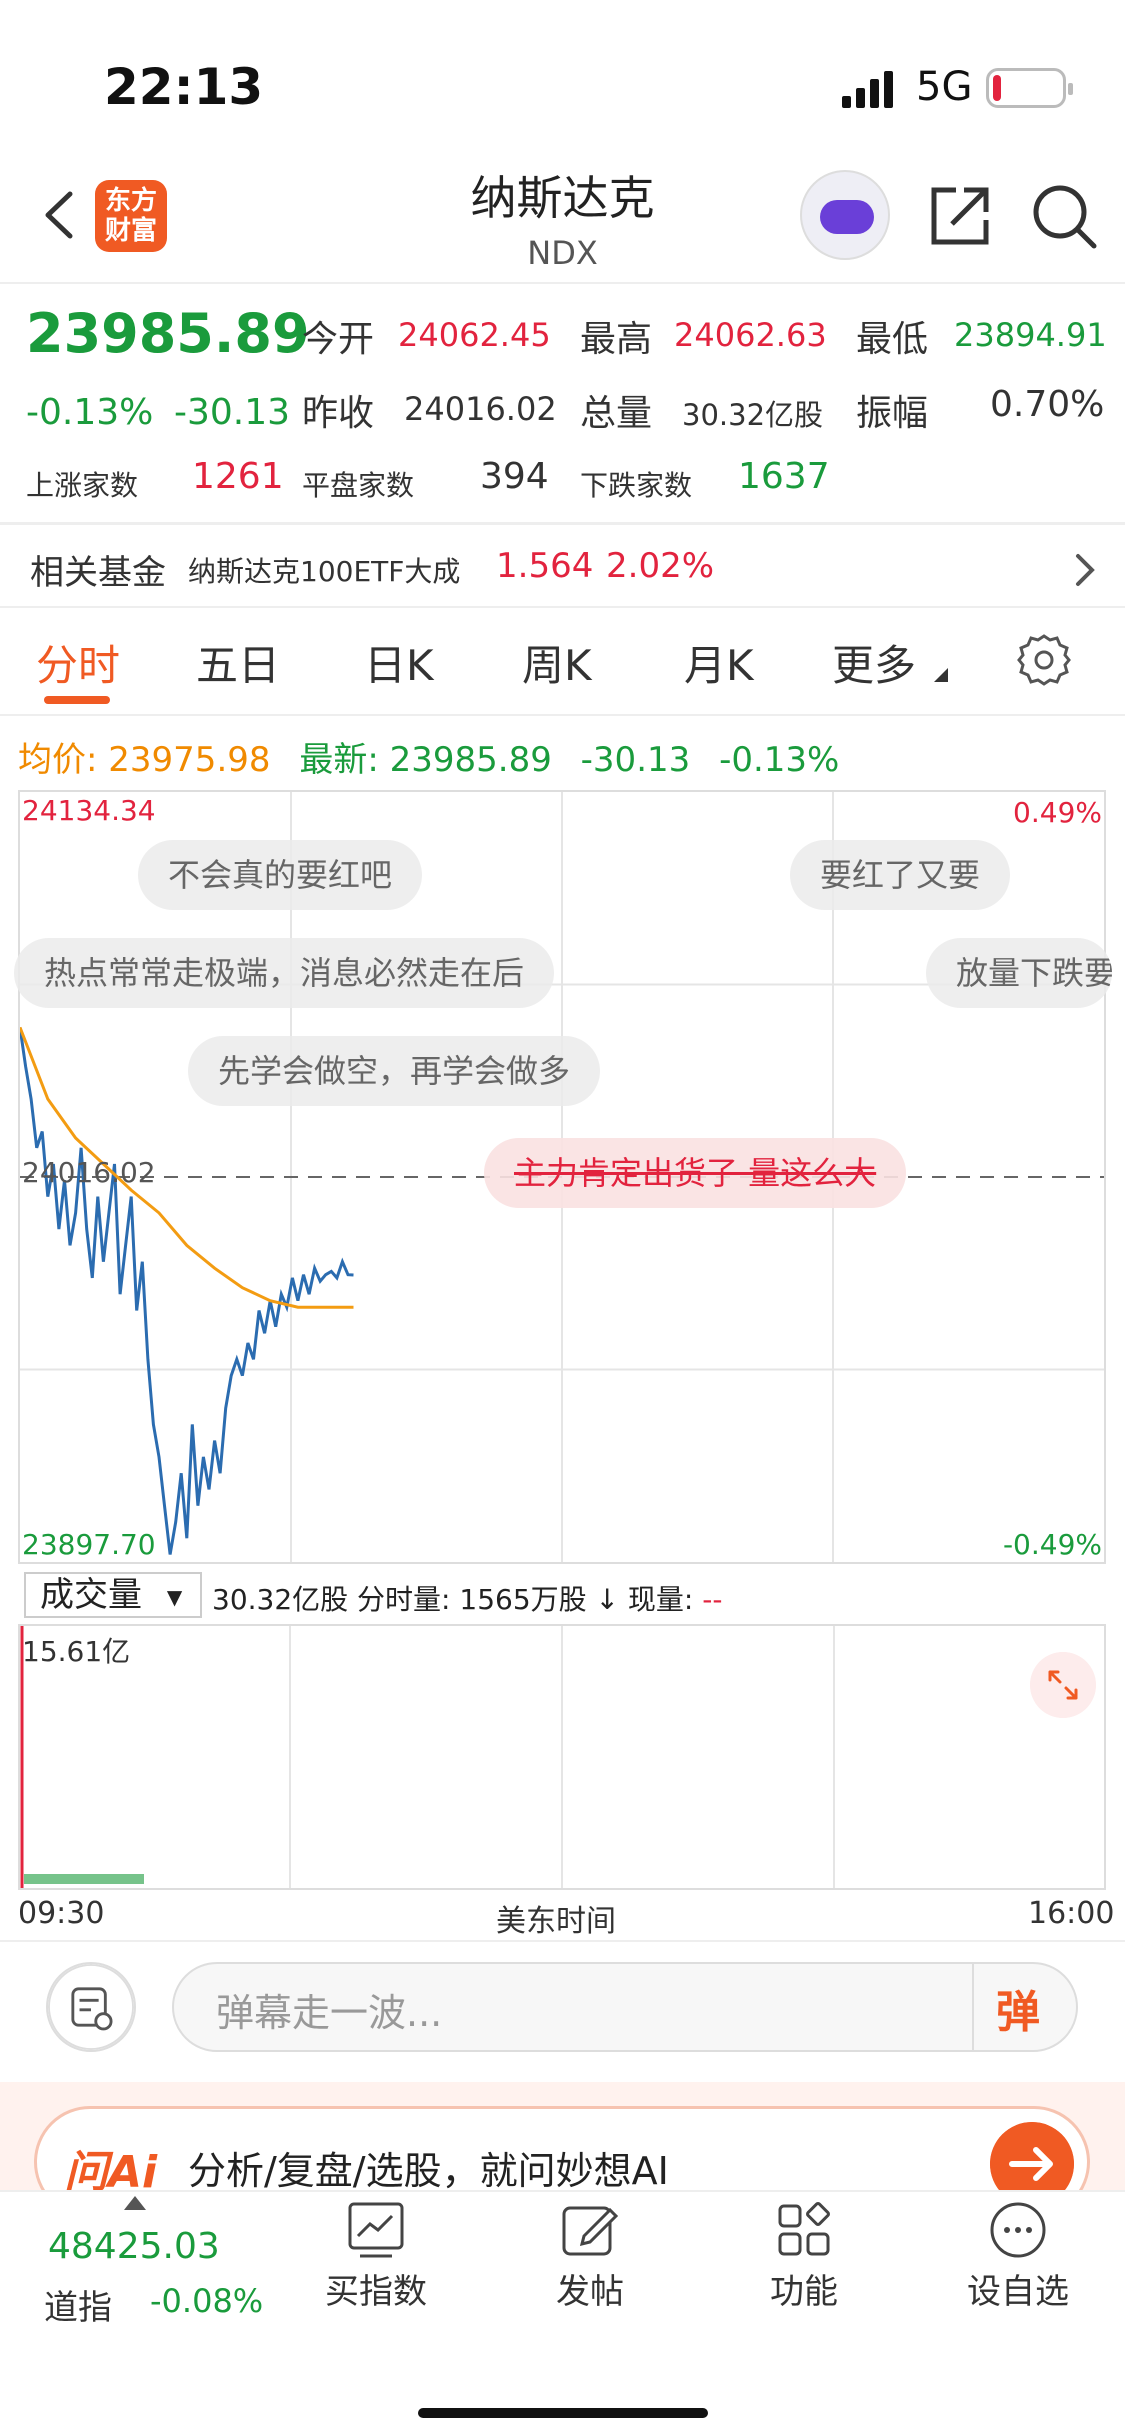  I want to click on volume-max-label: 15.61亿, so click(76, 1651).